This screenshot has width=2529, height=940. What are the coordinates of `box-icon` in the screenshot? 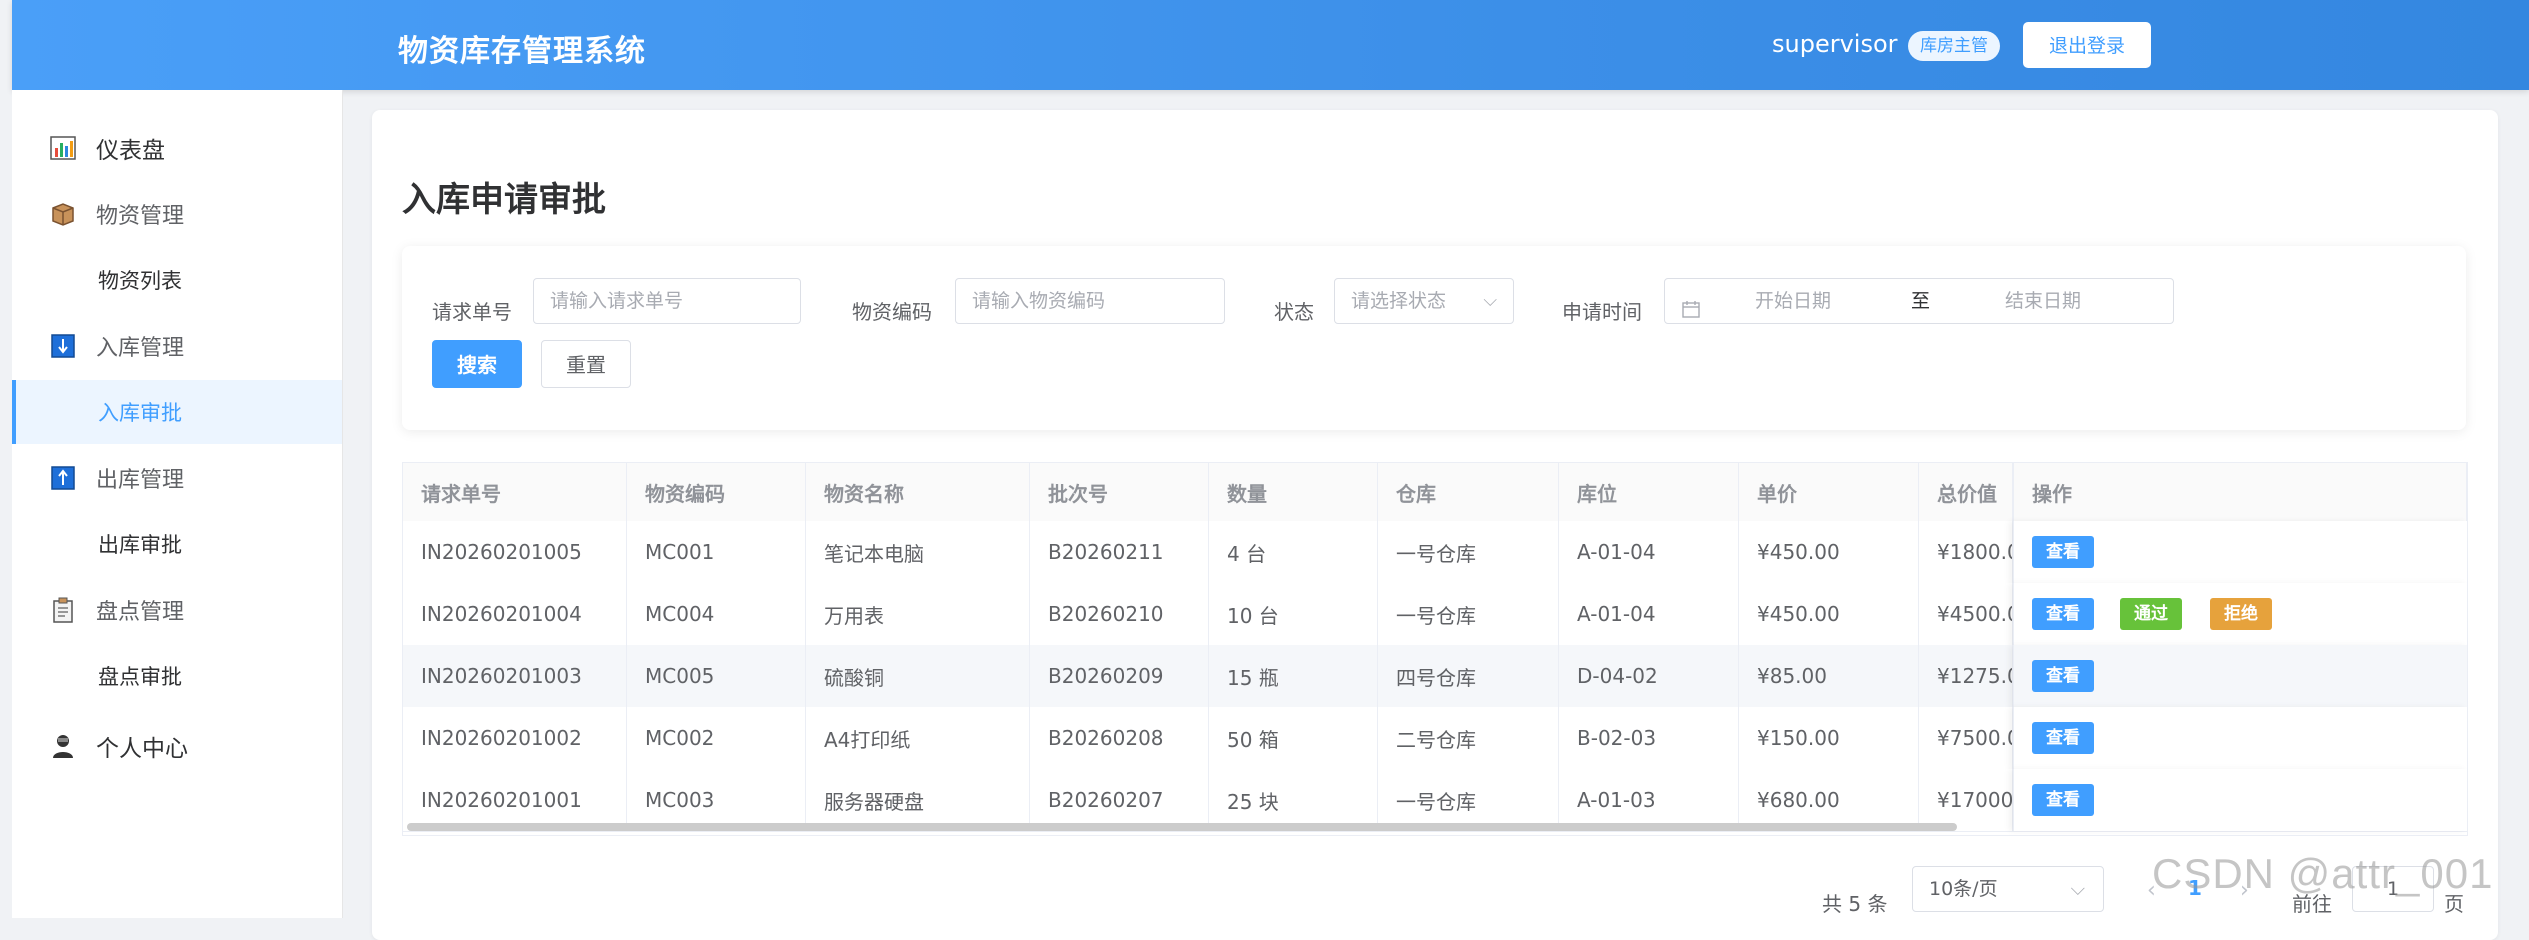 It's located at (63, 214).